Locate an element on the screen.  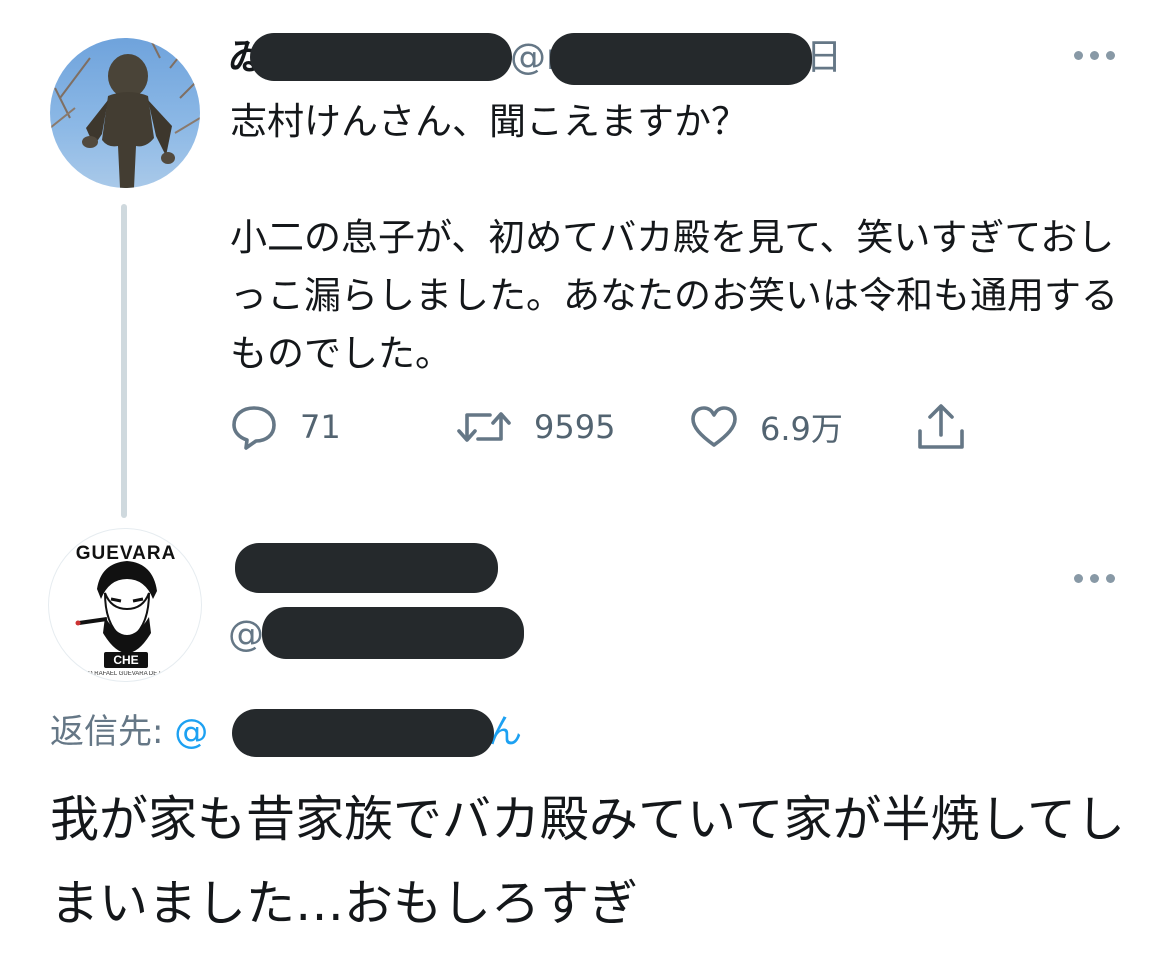
redacted-reply-author-handle is located at coordinates (393, 633).